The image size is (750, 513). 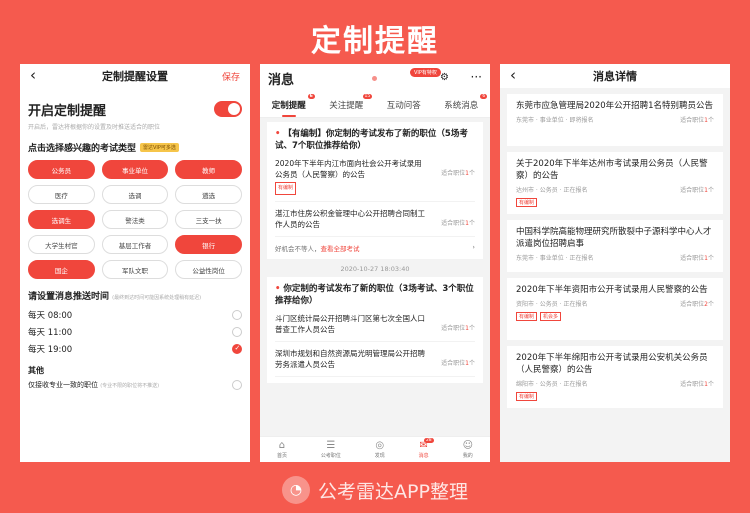 What do you see at coordinates (208, 219) in the screenshot?
I see `exam-type-chip: 三支一扶` at bounding box center [208, 219].